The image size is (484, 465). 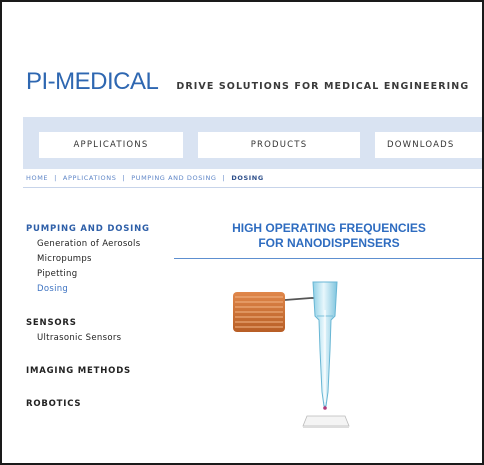 I want to click on pipette-tip, so click(x=325, y=344).